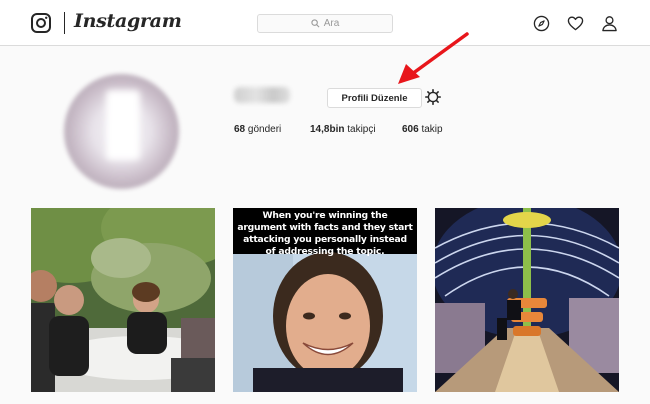 The width and height of the screenshot is (650, 404). I want to click on search-input: Ara, so click(325, 23).